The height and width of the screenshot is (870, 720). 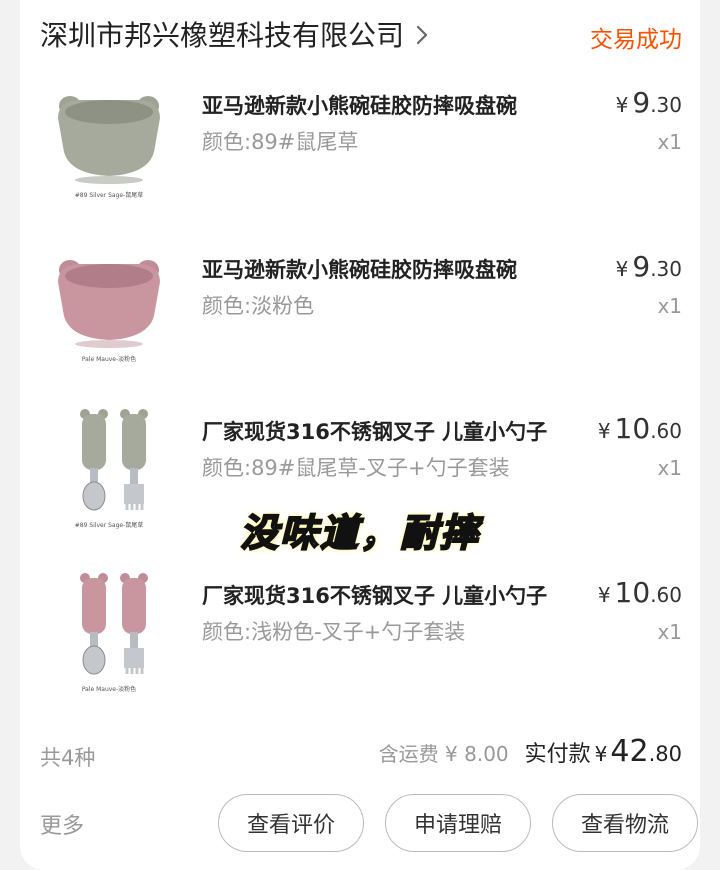 I want to click on item-count: 共4种, so click(x=68, y=758).